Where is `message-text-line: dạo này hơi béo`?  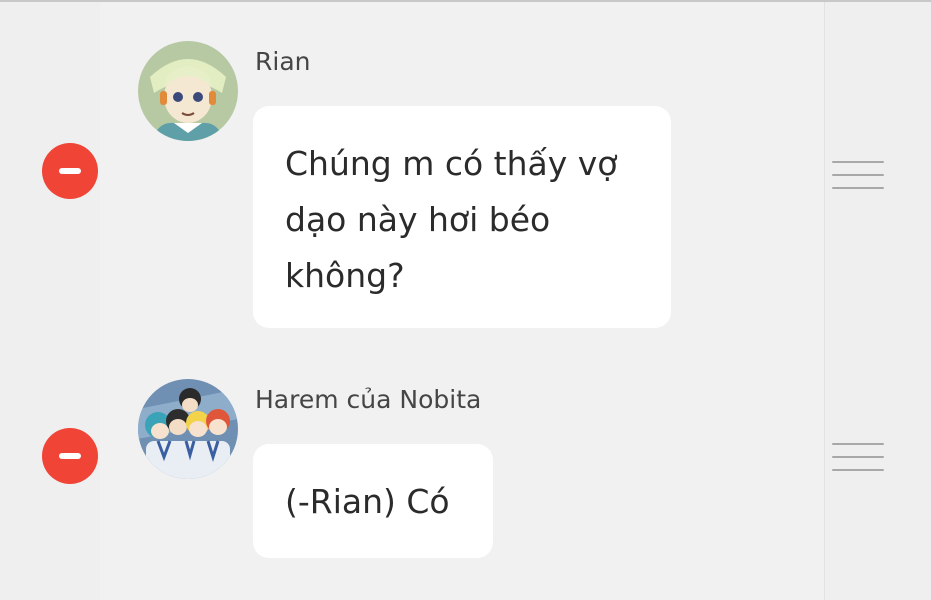
message-text-line: dạo này hơi béo is located at coordinates (418, 219).